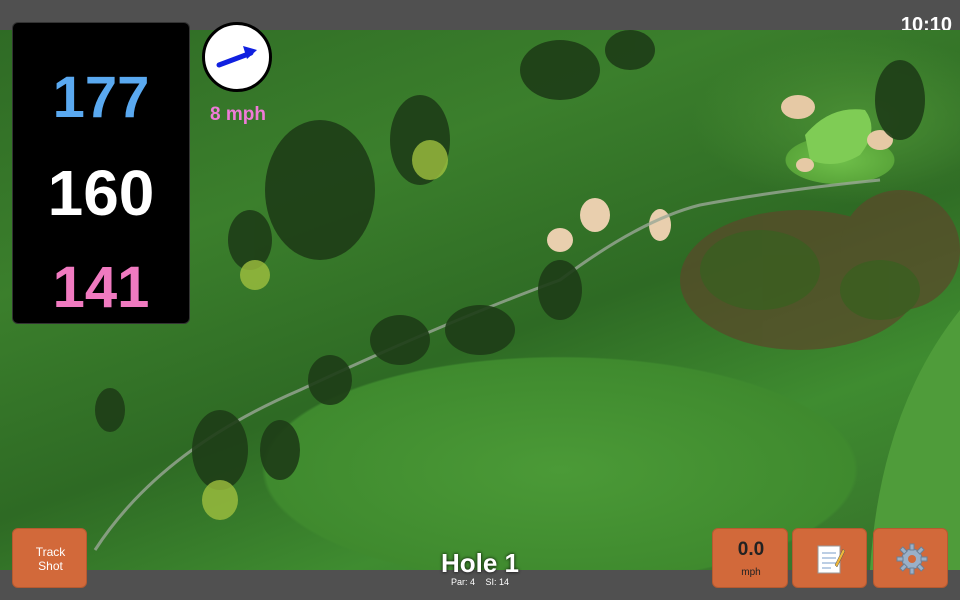 This screenshot has width=960, height=600. I want to click on par-label: Par: 4, so click(462, 582).